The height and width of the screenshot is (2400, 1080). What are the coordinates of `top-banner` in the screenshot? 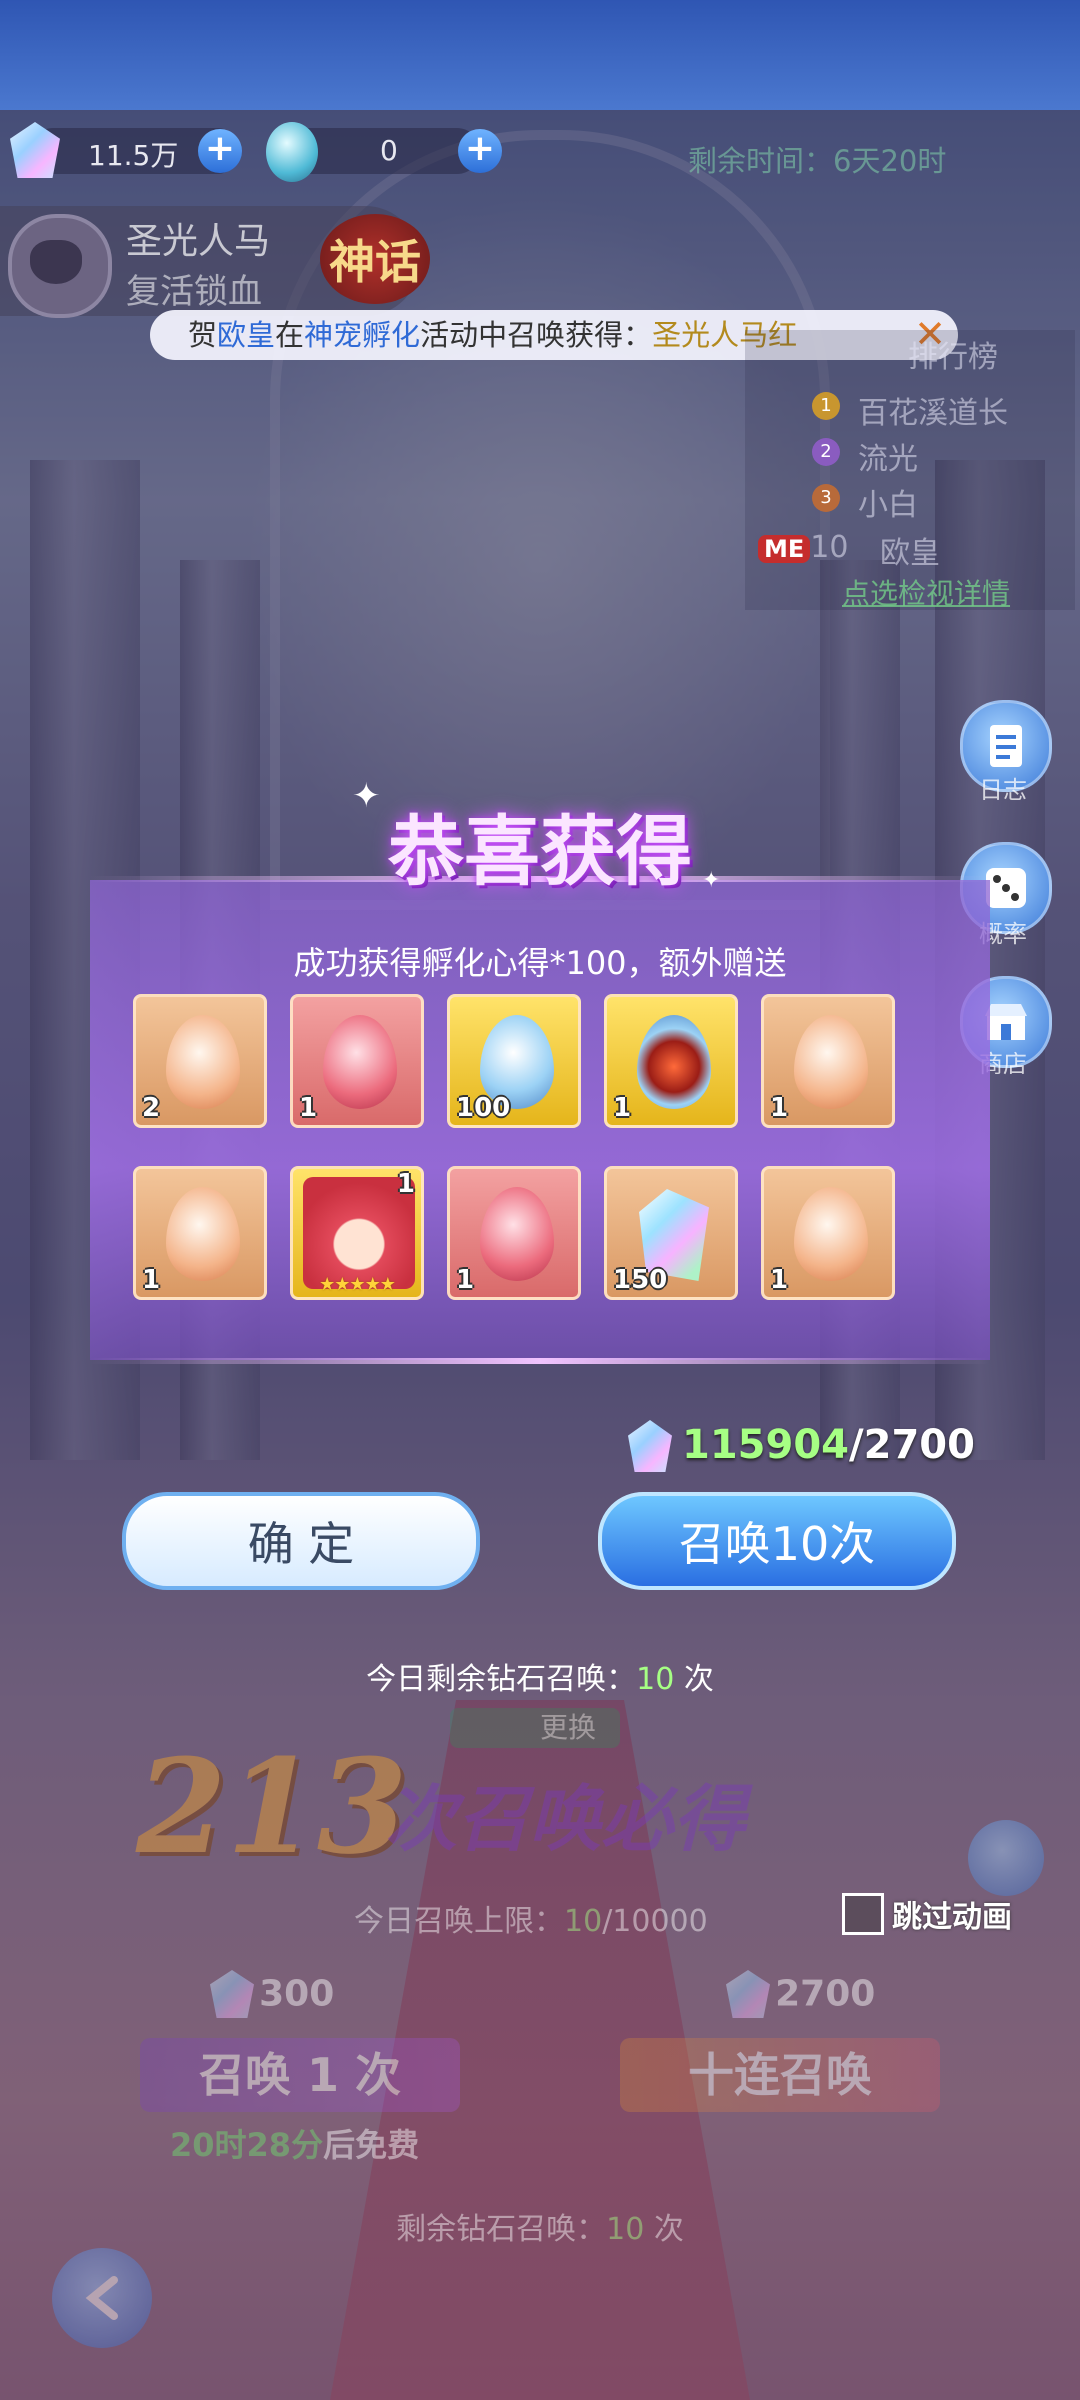 It's located at (540, 55).